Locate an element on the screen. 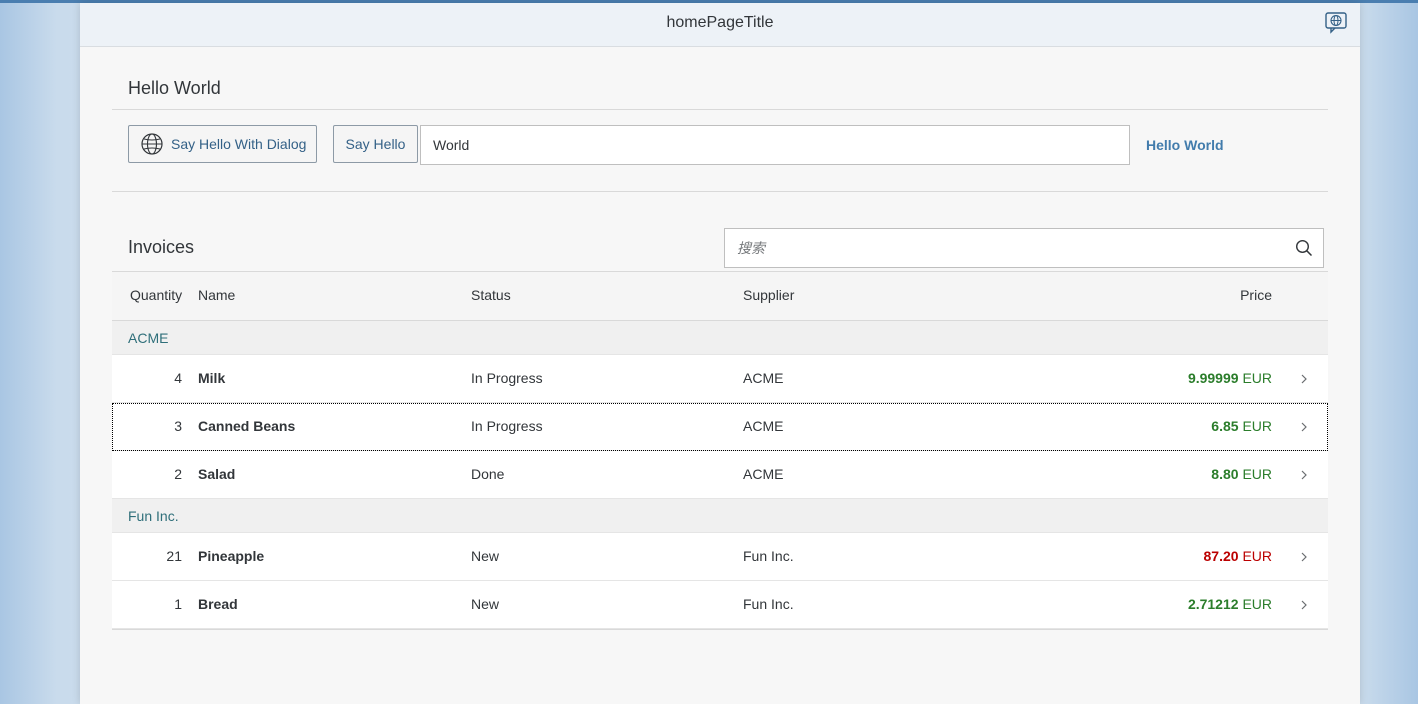 Image resolution: width=1418 pixels, height=704 pixels. price-value: 9.99999 is located at coordinates (1213, 378).